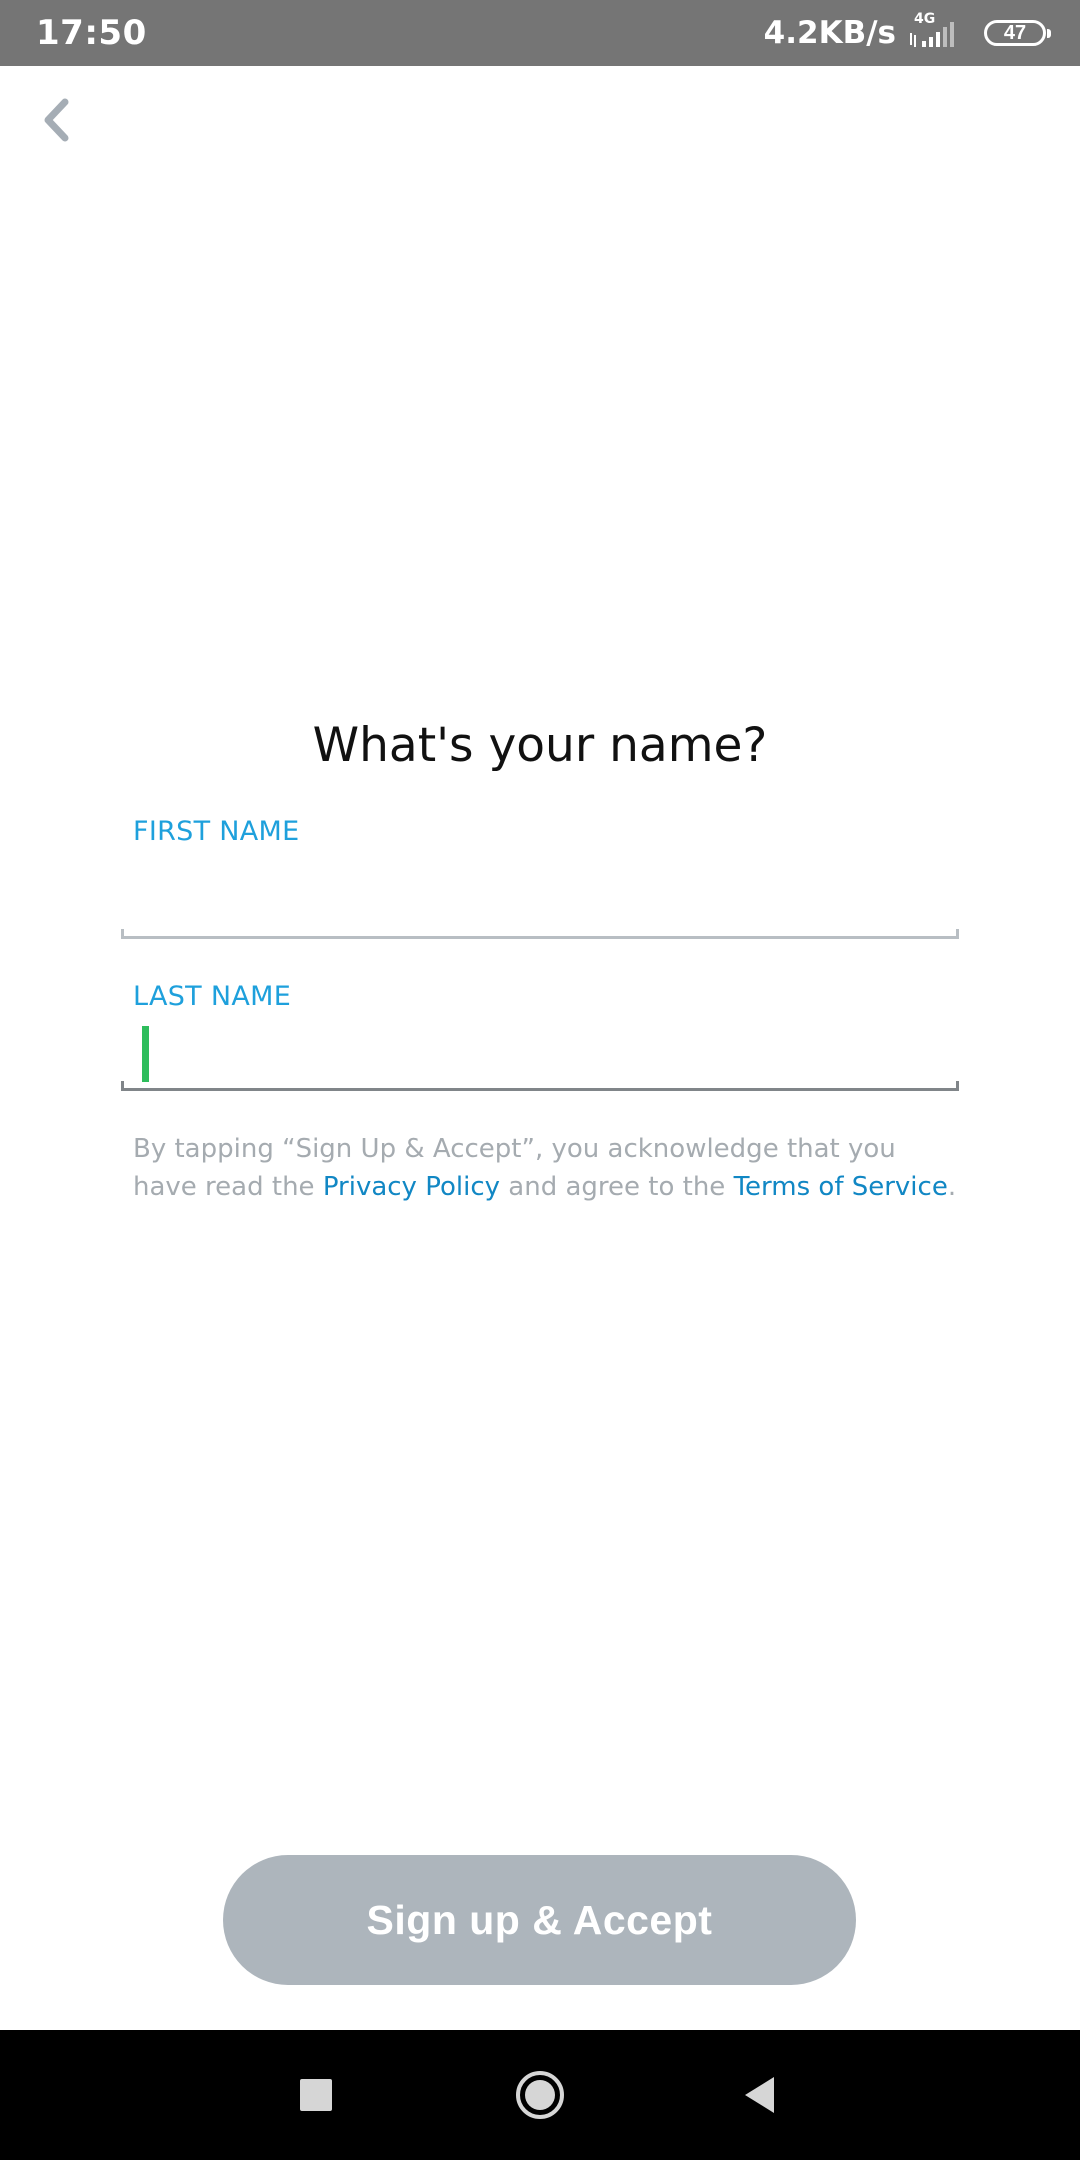 The height and width of the screenshot is (2160, 1080). Describe the element at coordinates (540, 900) in the screenshot. I see `first-name-input` at that location.